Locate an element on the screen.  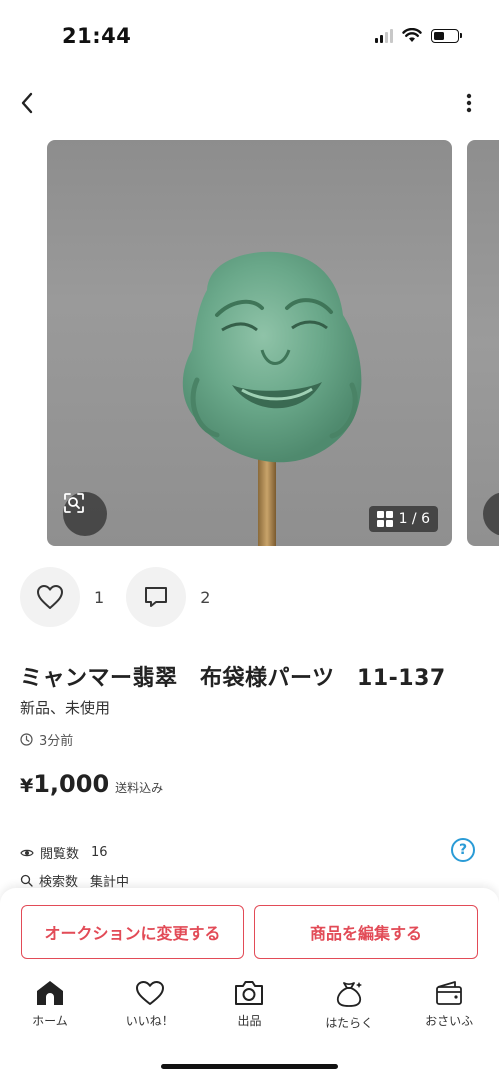
comment-button is located at coordinates (156, 597).